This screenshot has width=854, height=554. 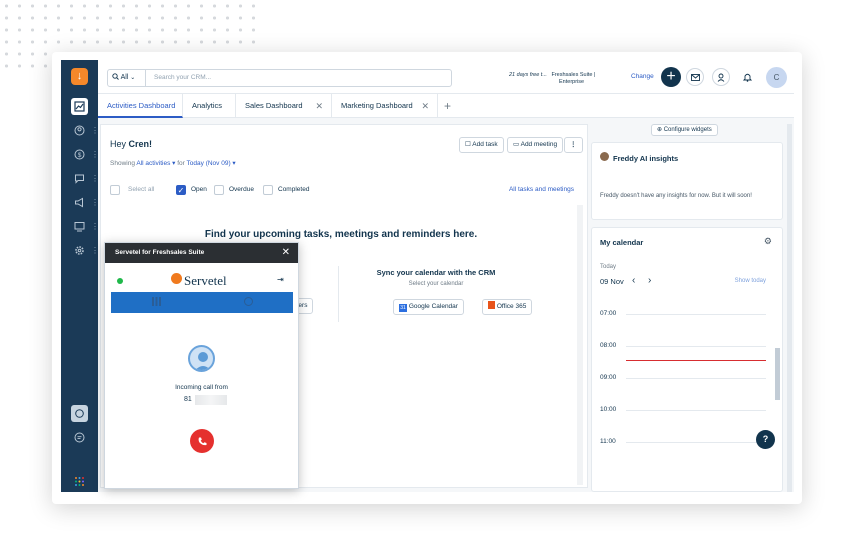 What do you see at coordinates (608, 313) in the screenshot?
I see `time-label: 07:00` at bounding box center [608, 313].